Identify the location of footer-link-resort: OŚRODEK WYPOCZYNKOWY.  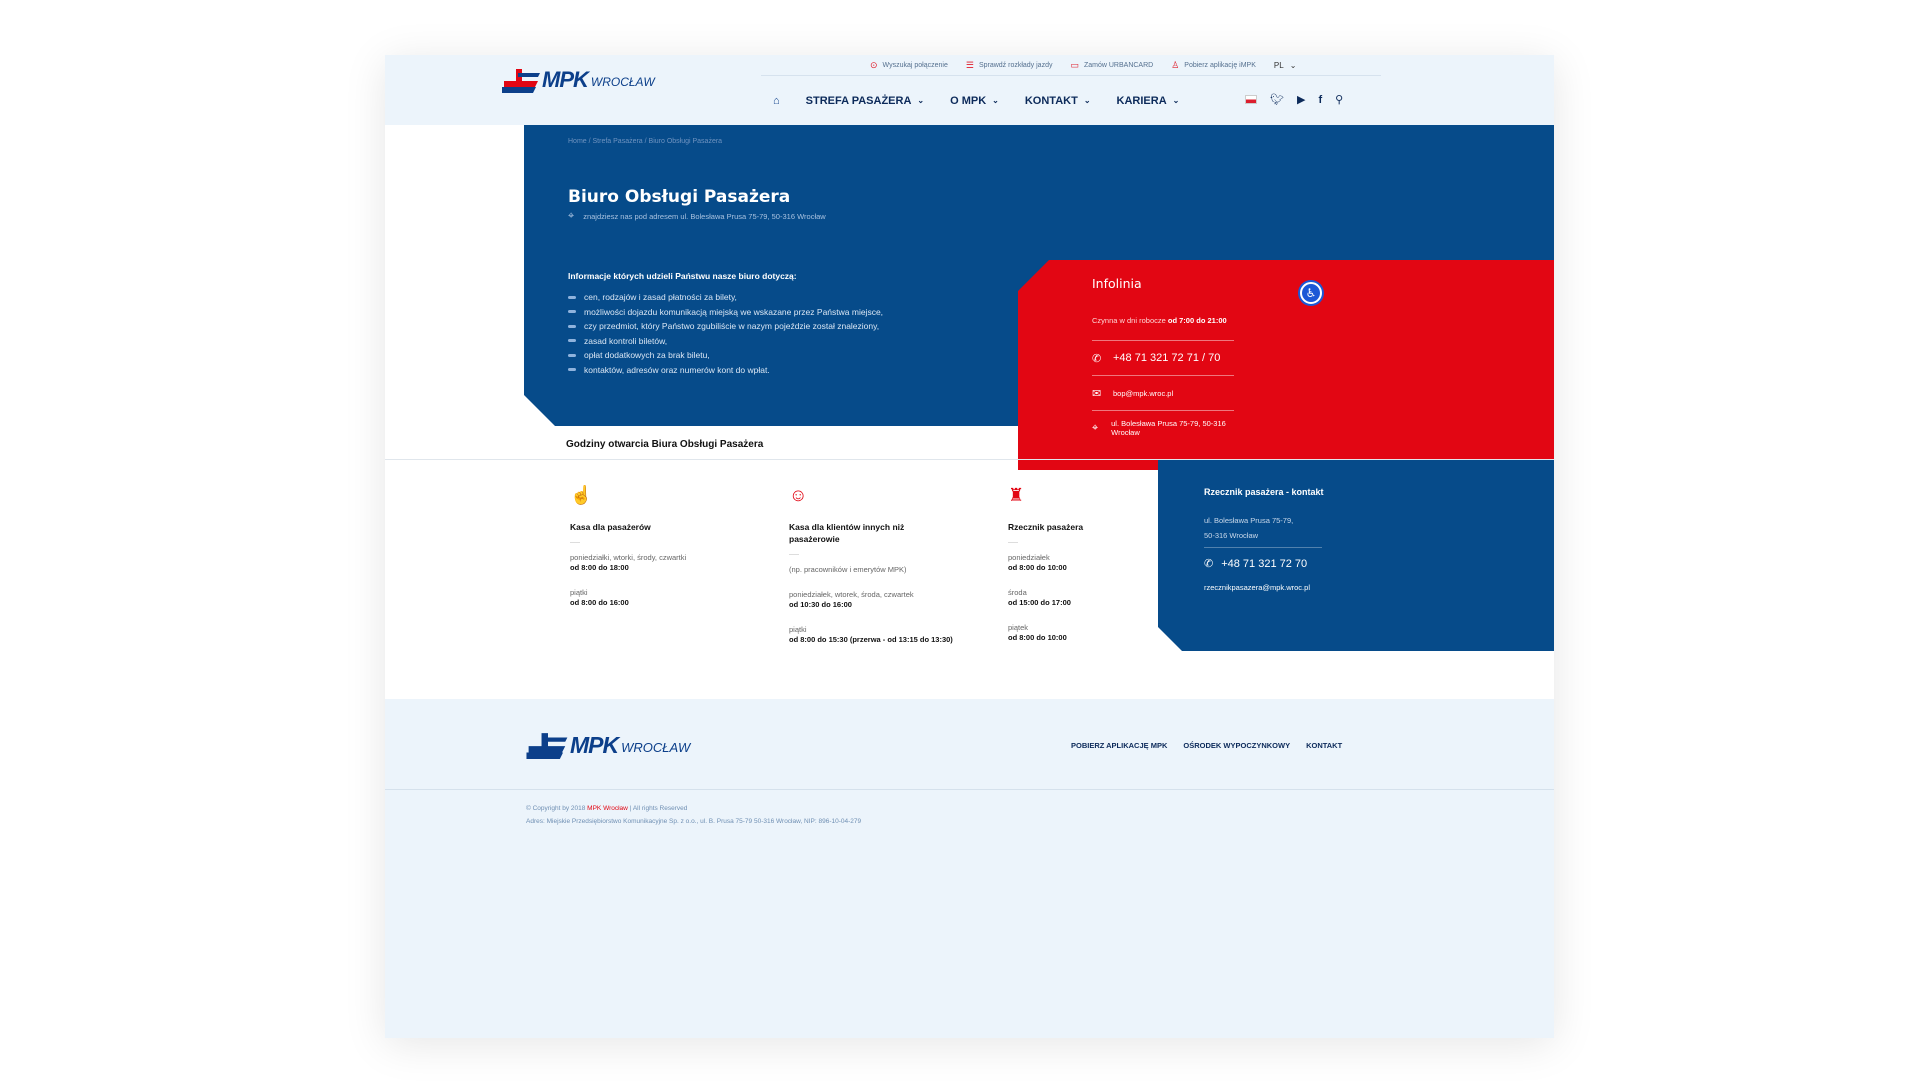
(1236, 745).